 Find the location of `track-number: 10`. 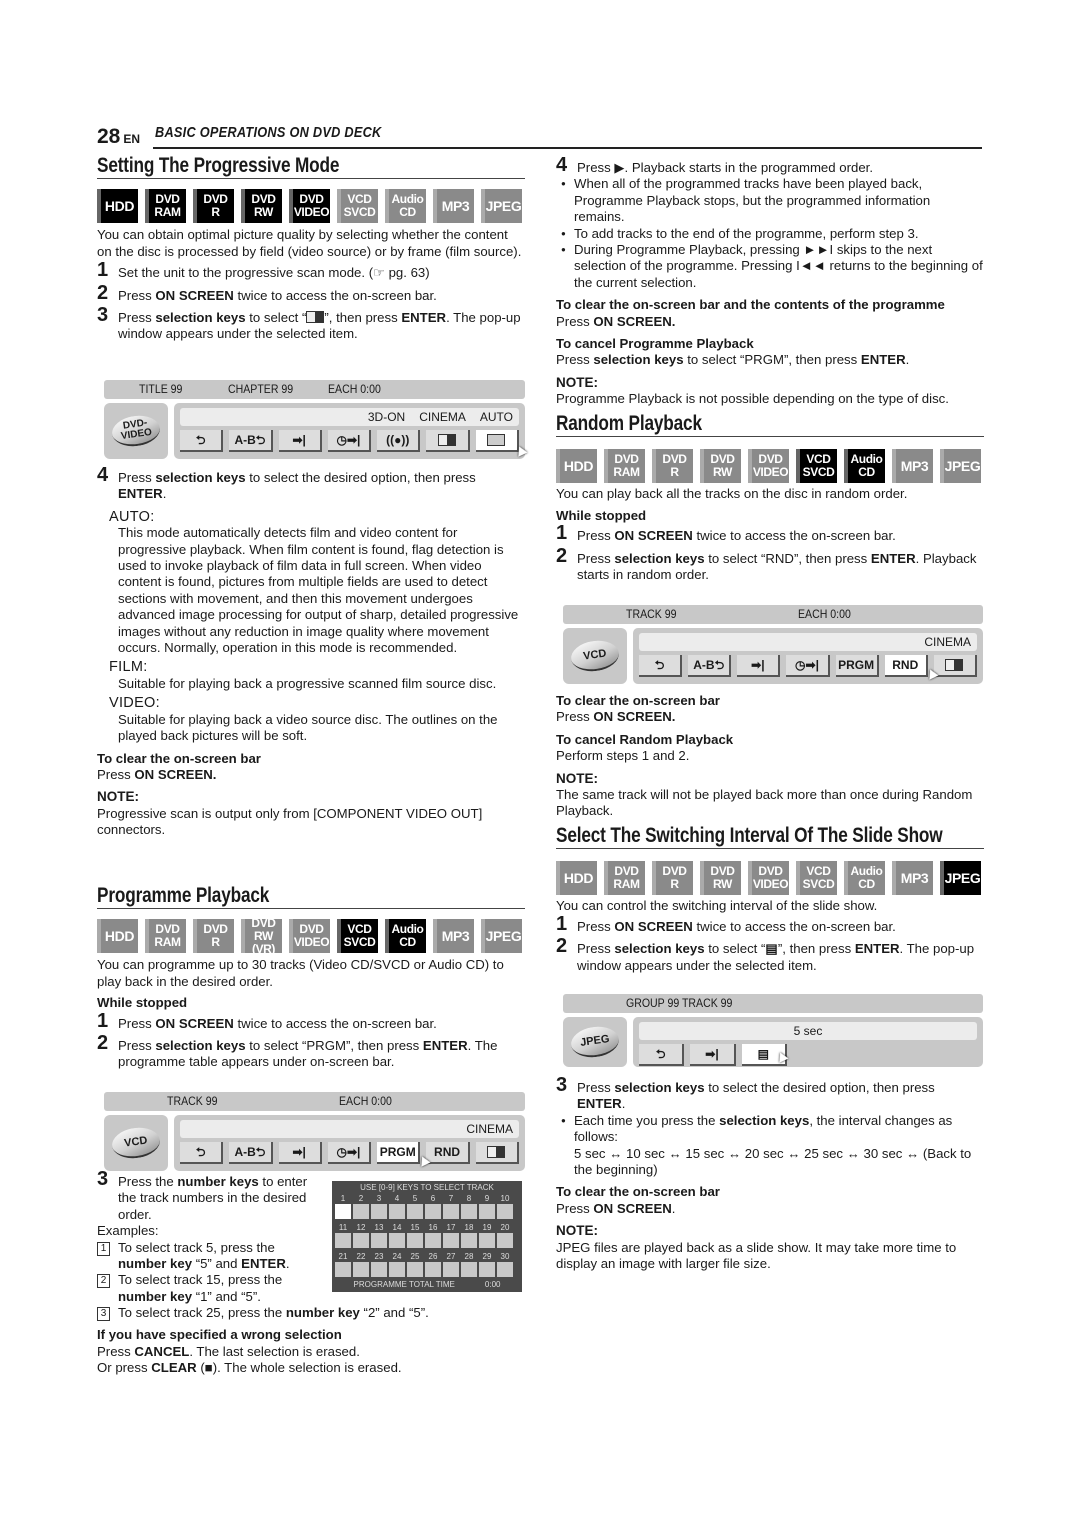

track-number: 10 is located at coordinates (505, 1198).